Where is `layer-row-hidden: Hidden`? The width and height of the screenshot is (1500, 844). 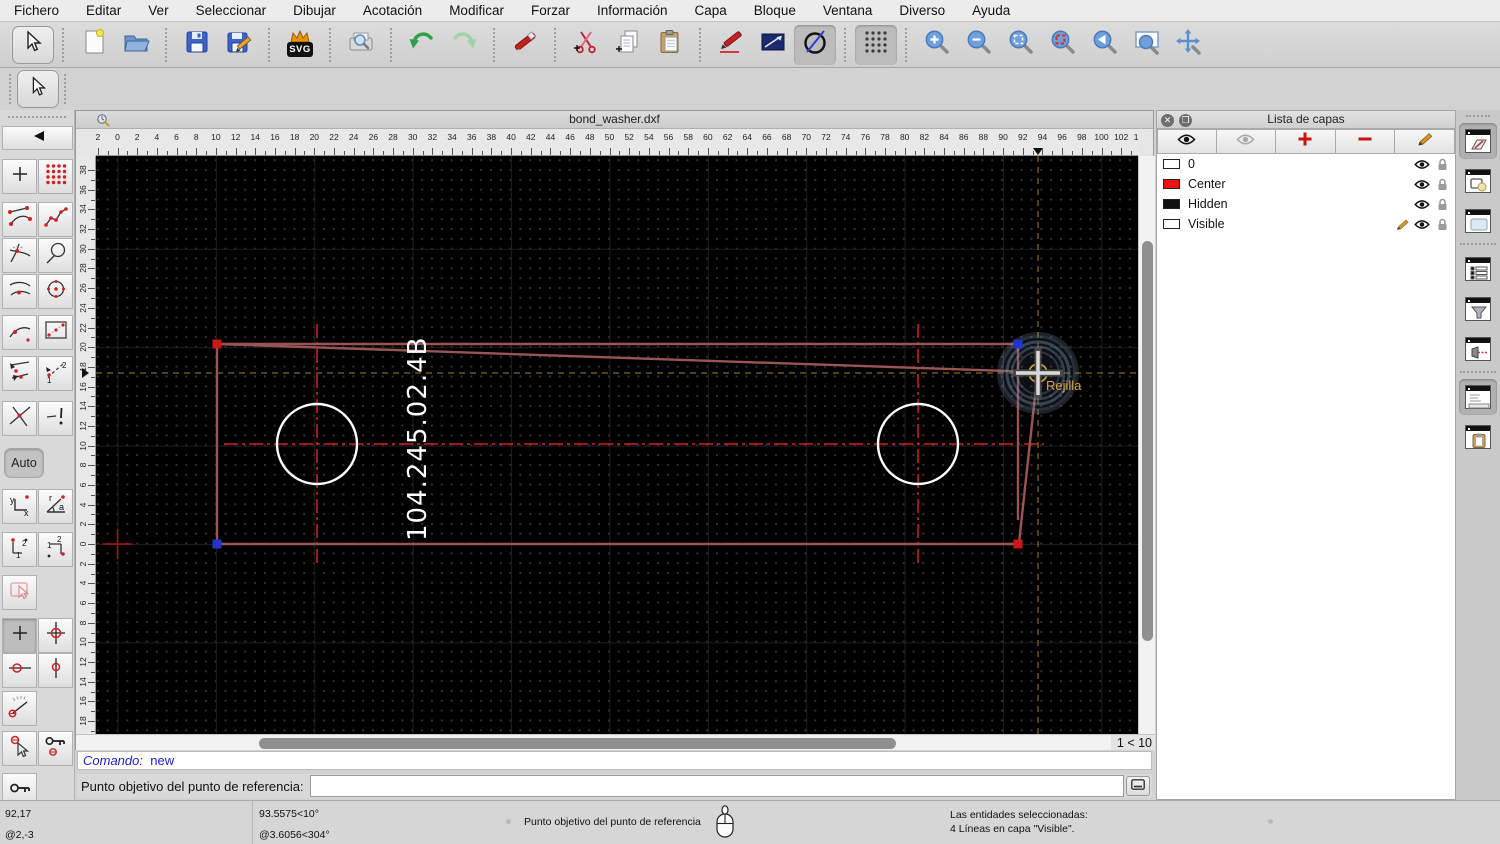 layer-row-hidden: Hidden is located at coordinates (1306, 204).